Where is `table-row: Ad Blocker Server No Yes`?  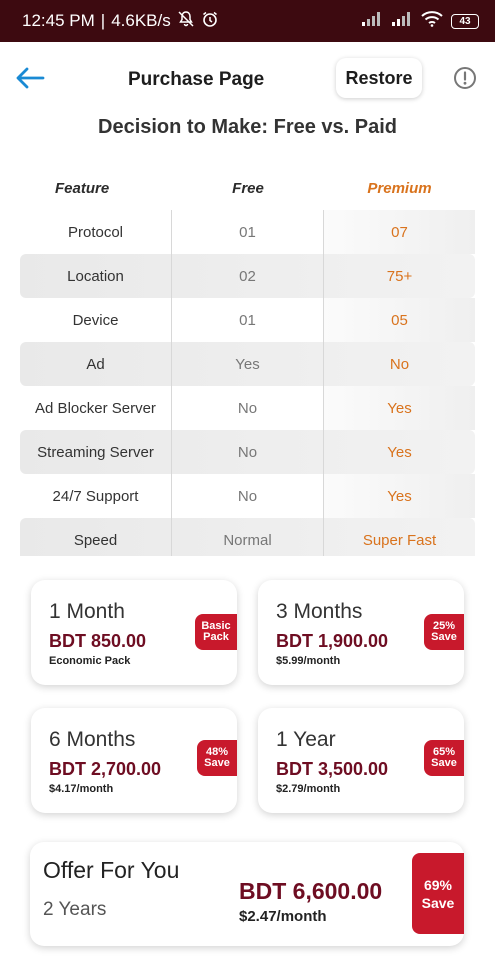 table-row: Ad Blocker Server No Yes is located at coordinates (247, 408).